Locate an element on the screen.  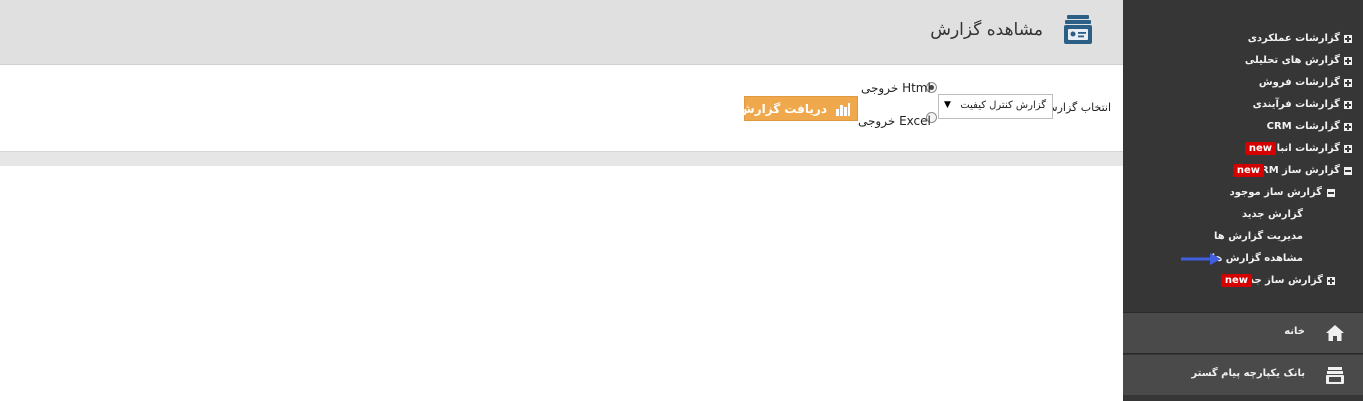
sidebar-item-label: مدیریت گزارش ها is located at coordinates (1258, 236).